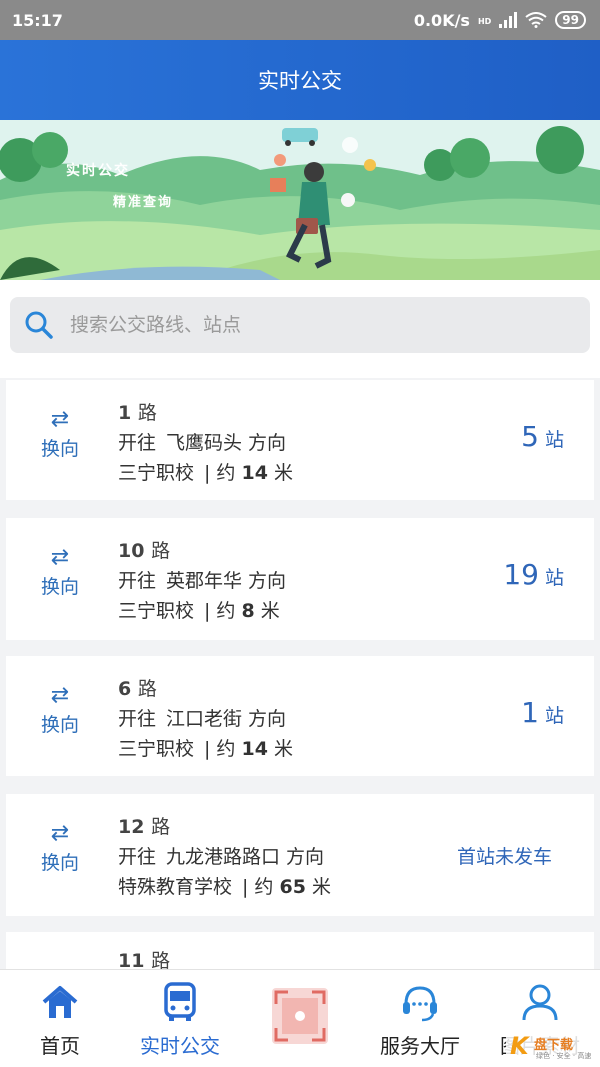  I want to click on route-number: 12, so click(131, 827).